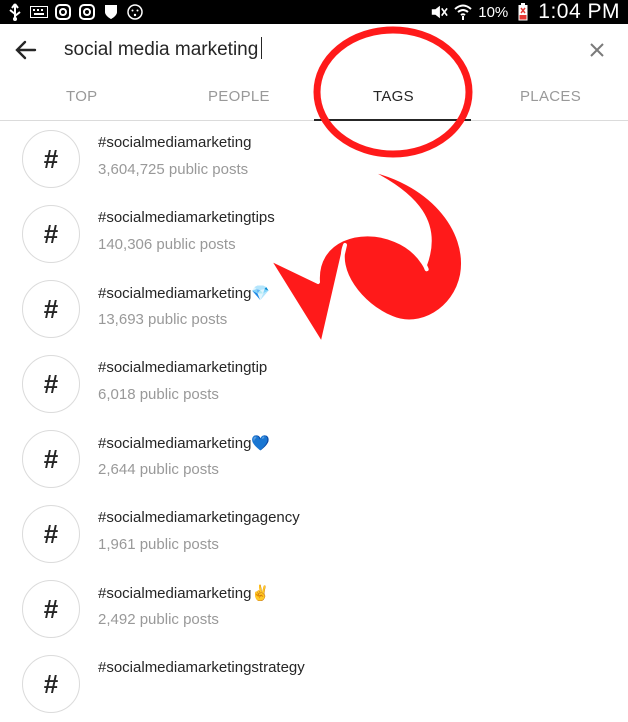 This screenshot has height=722, width=628. I want to click on tag-name: #socialmediamarketing✌️, so click(184, 593).